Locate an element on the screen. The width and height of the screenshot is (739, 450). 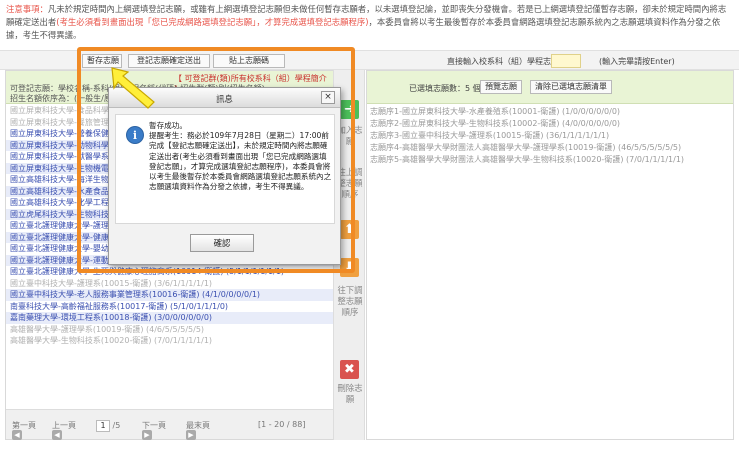
available-choice-item: 嘉南藥理大學-環境工程系(10018-衛護) (3/0/0/0/0/0/0) is located at coordinates (169, 318).